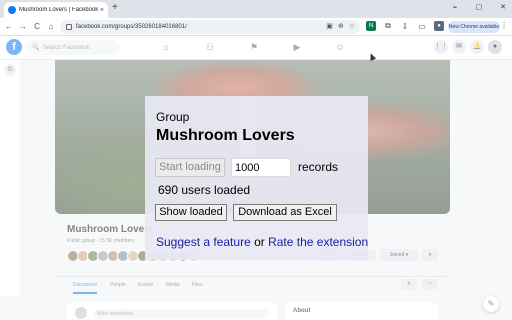 The height and width of the screenshot is (320, 512). Describe the element at coordinates (439, 26) in the screenshot. I see `profile-icon: ●` at that location.